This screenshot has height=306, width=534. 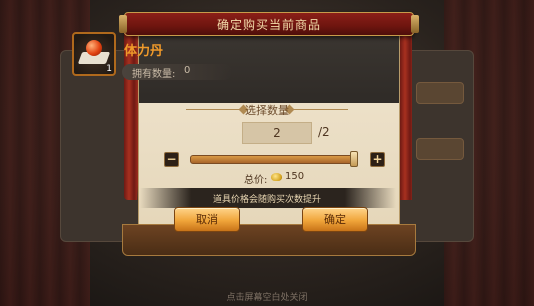 What do you see at coordinates (274, 159) in the screenshot?
I see `quantity-slider` at bounding box center [274, 159].